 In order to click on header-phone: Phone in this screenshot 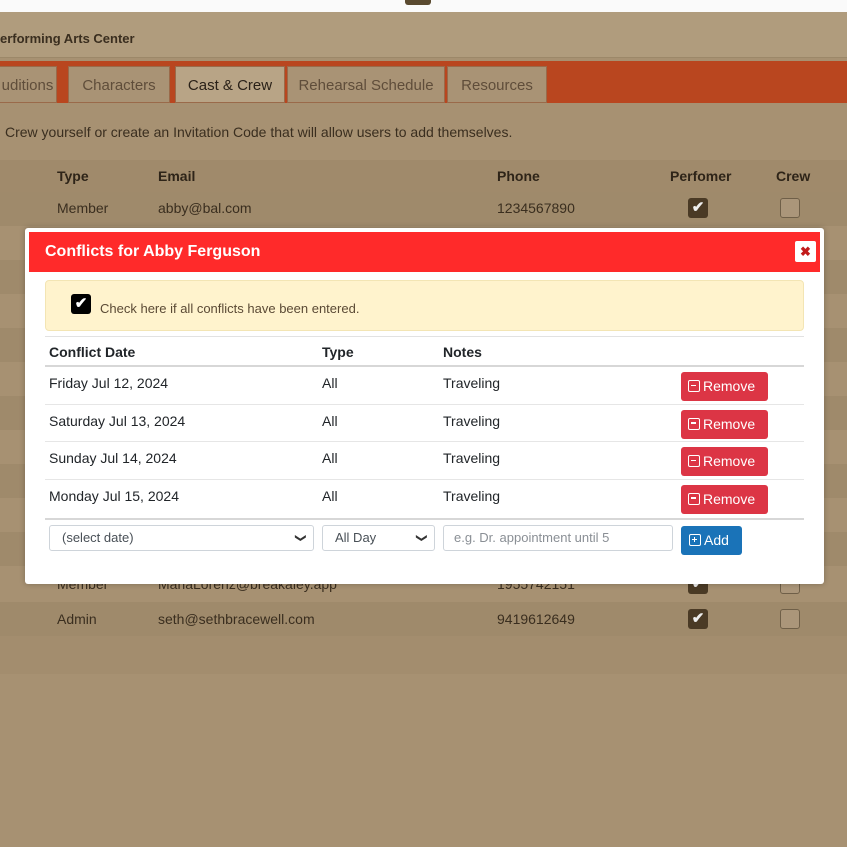, I will do `click(518, 176)`.